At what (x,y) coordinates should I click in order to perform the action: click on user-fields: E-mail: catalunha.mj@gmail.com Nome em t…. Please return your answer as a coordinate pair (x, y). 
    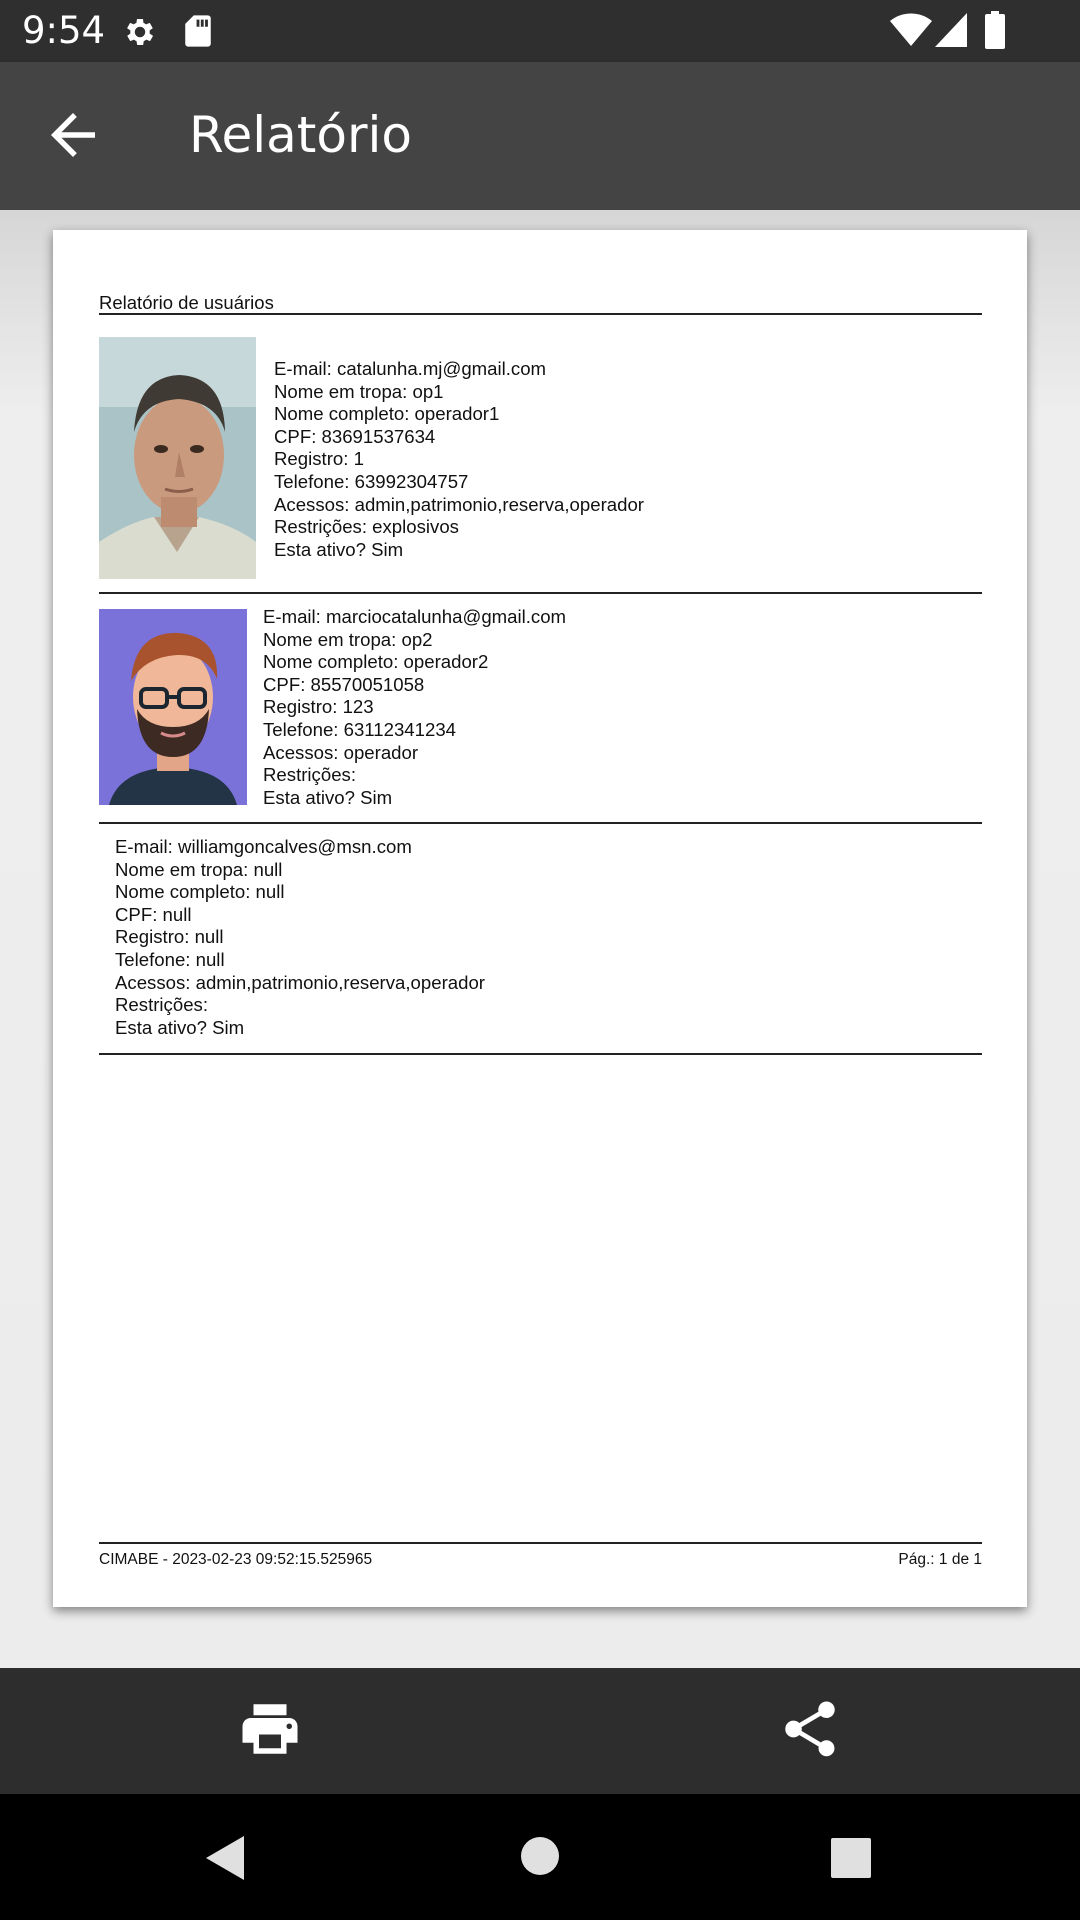
    Looking at the image, I should click on (459, 459).